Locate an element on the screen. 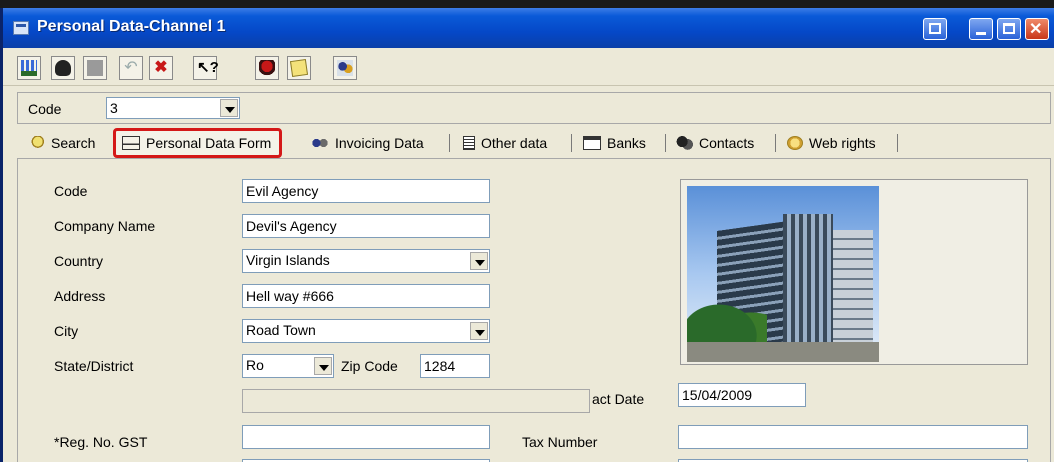  company-name-label: Company Name is located at coordinates (105, 226).